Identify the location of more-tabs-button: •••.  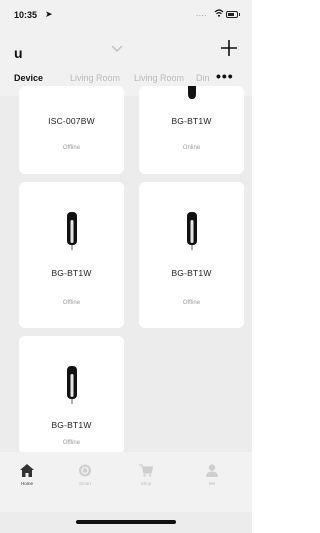
(225, 76).